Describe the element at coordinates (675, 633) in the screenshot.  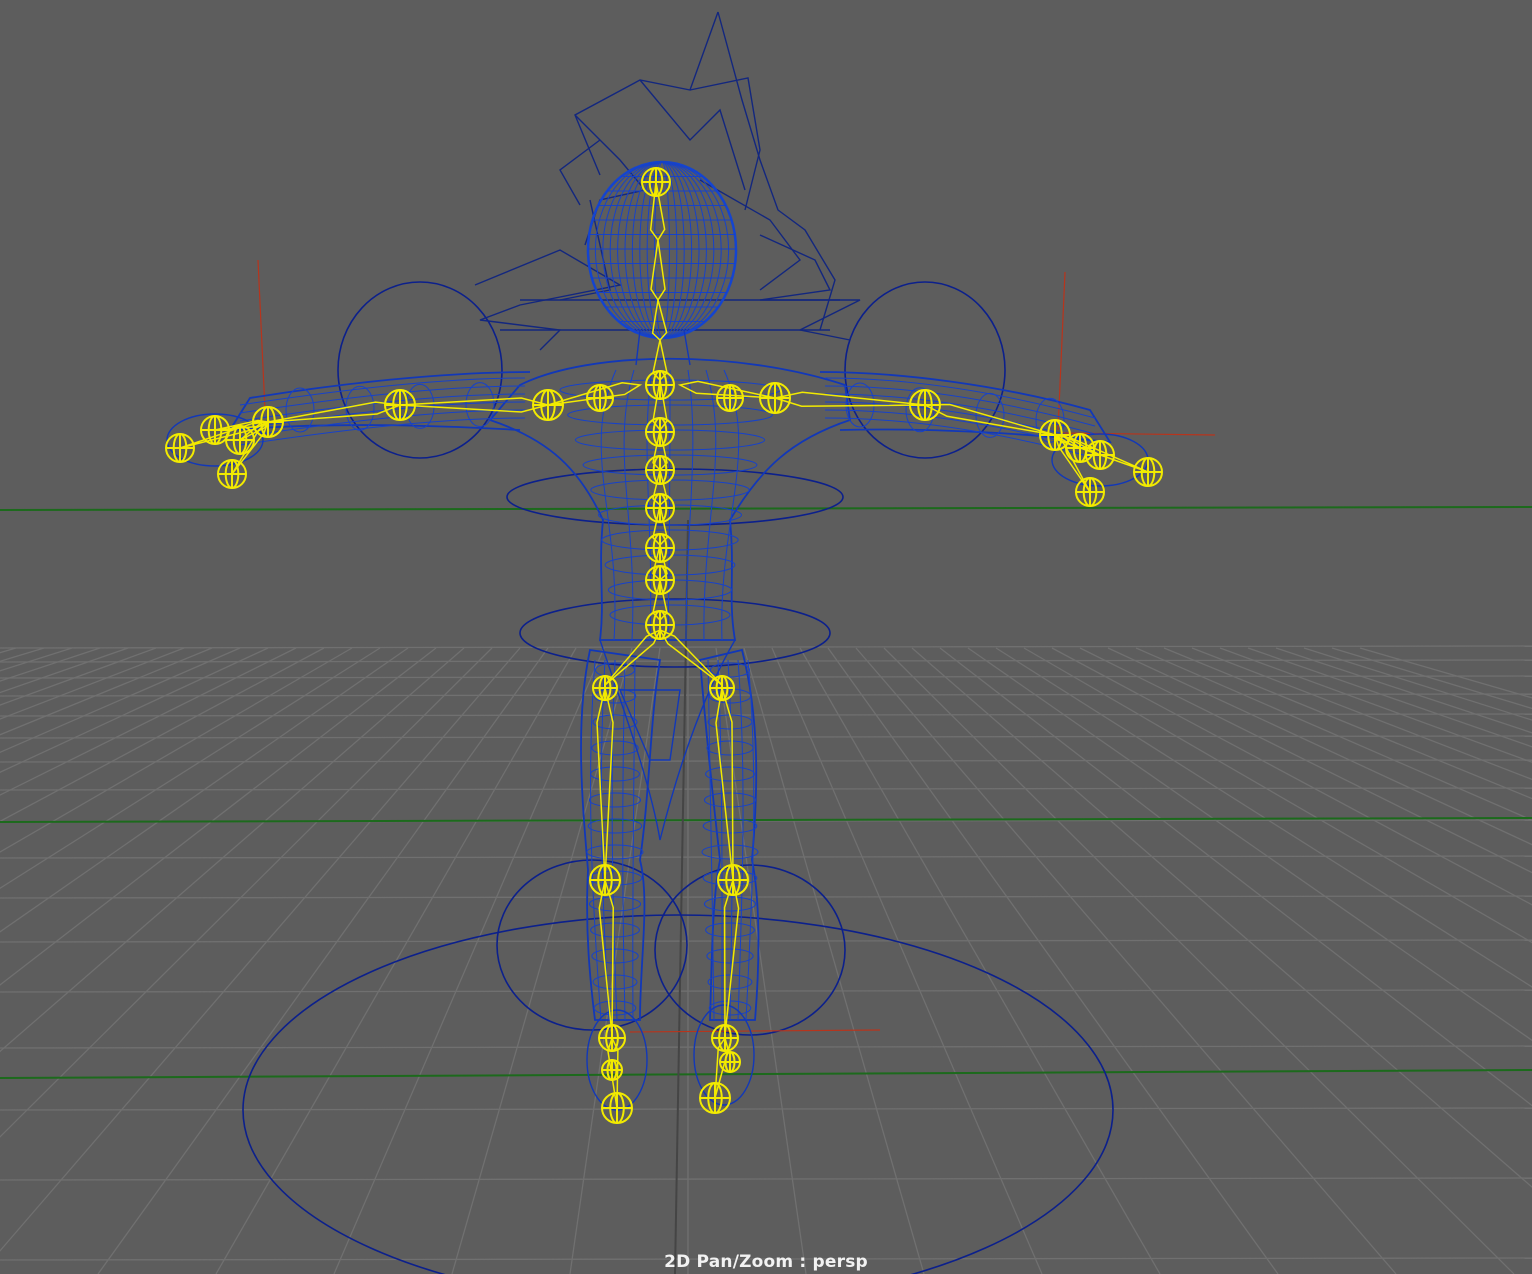
I see `hip-control-circle` at that location.